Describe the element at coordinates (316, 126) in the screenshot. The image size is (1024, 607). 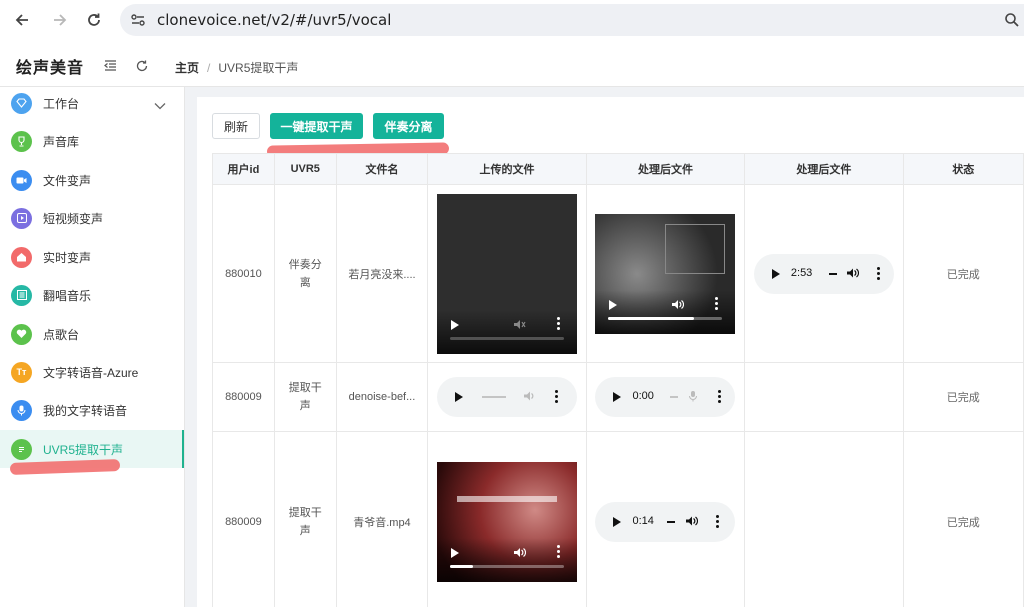
I see `extract-vocal-button: 一键提取干声` at that location.